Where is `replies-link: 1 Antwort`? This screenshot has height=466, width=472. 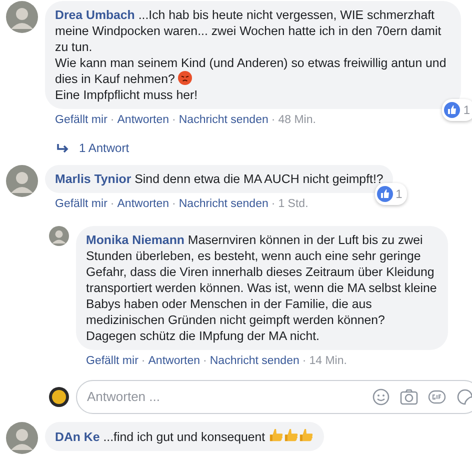
replies-link: 1 Antwort is located at coordinates (253, 148).